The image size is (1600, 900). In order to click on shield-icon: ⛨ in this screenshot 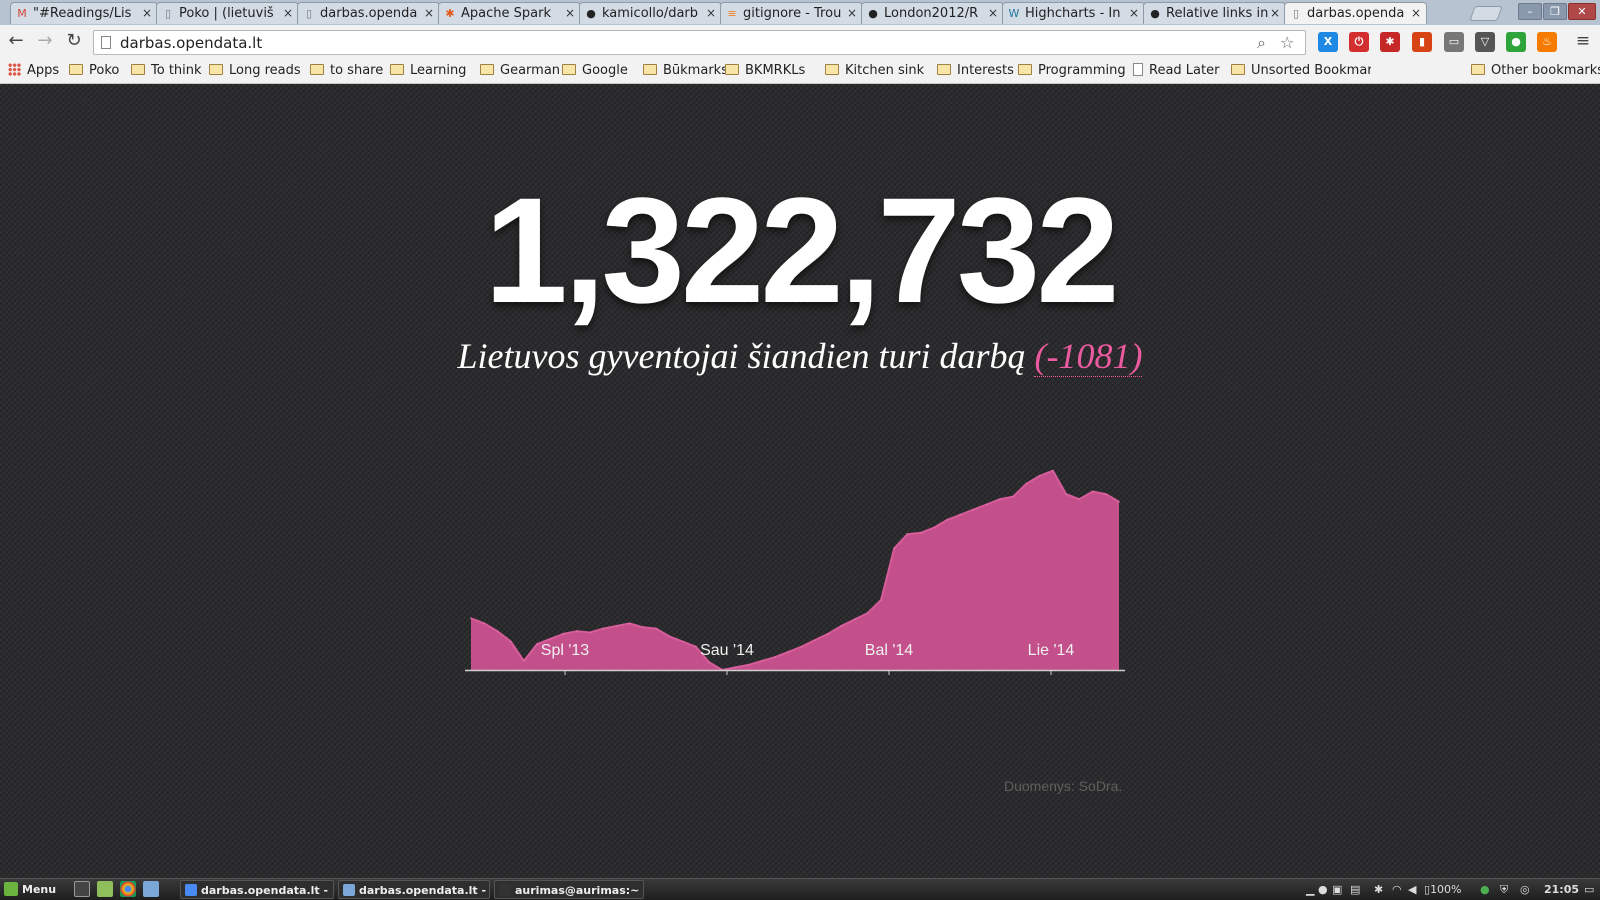, I will do `click(1504, 889)`.